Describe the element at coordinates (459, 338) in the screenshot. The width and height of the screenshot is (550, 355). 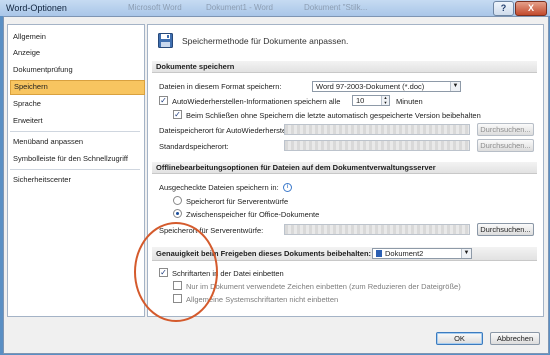
I see `ok-button: OK` at that location.